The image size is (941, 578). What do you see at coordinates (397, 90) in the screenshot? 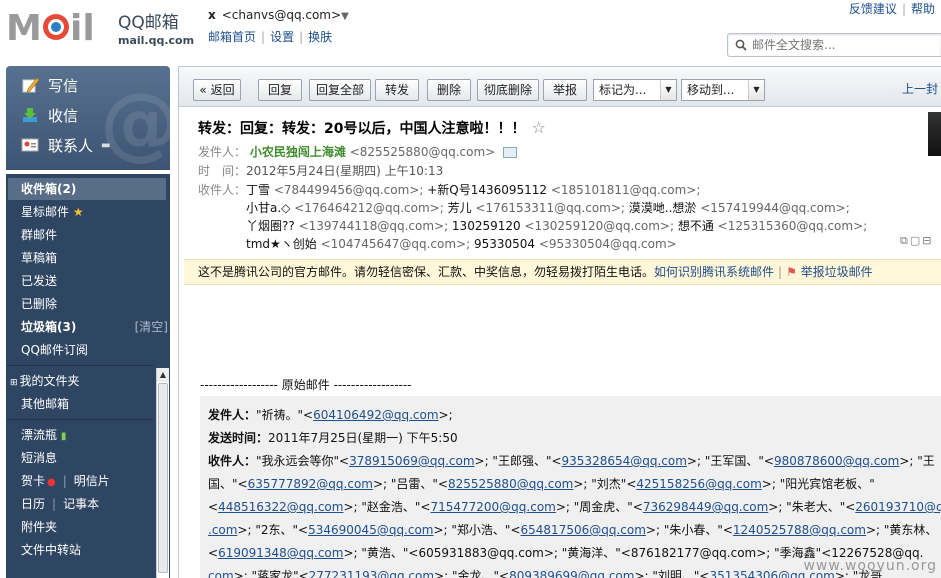
I see `forward-button: 转发` at bounding box center [397, 90].